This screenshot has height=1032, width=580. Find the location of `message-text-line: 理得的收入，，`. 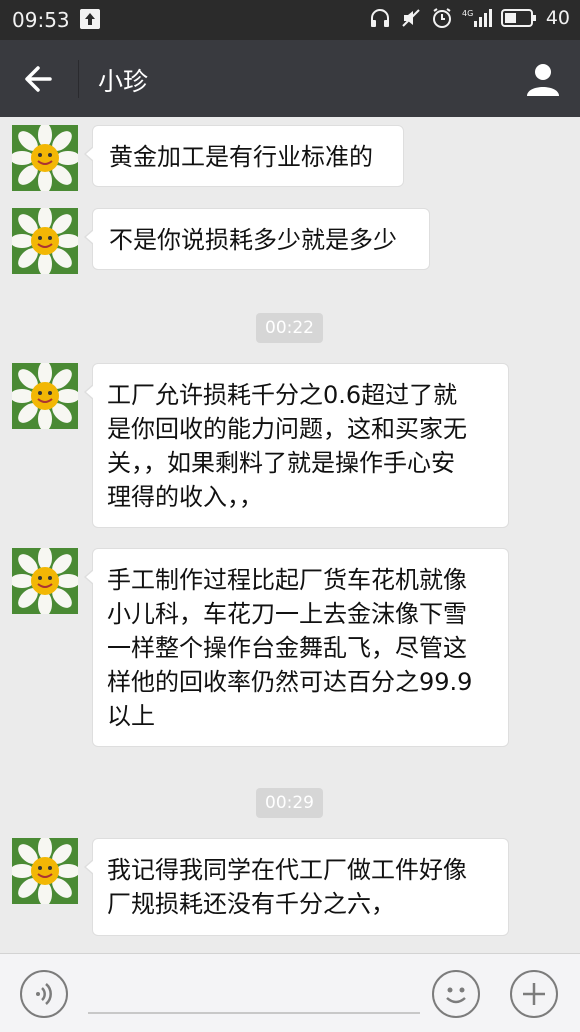

message-text-line: 理得的收入，， is located at coordinates (185, 497).